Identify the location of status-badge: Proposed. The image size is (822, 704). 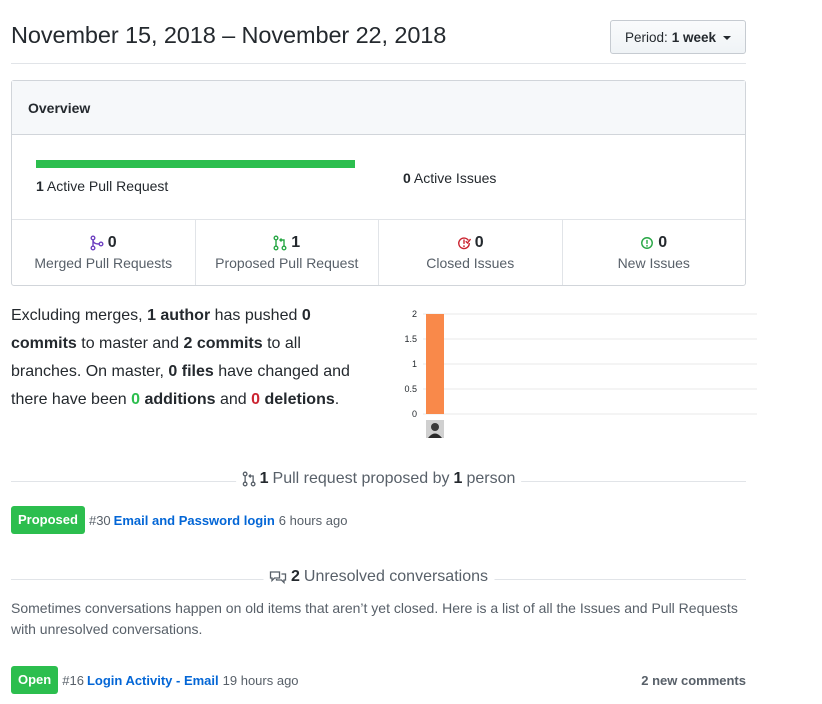
(48, 520).